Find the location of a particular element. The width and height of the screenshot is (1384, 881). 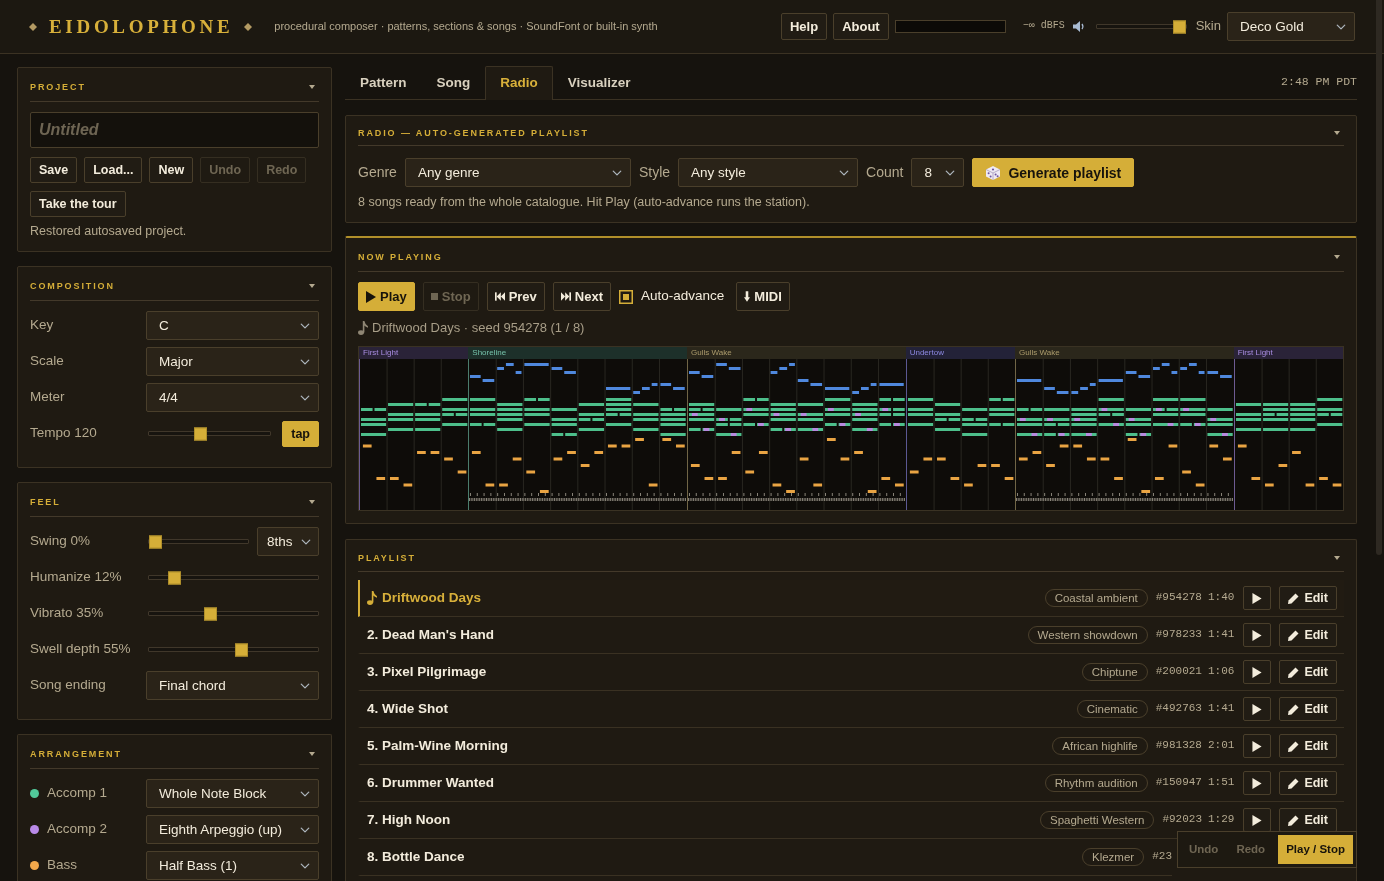

play-button: Play is located at coordinates (386, 296).